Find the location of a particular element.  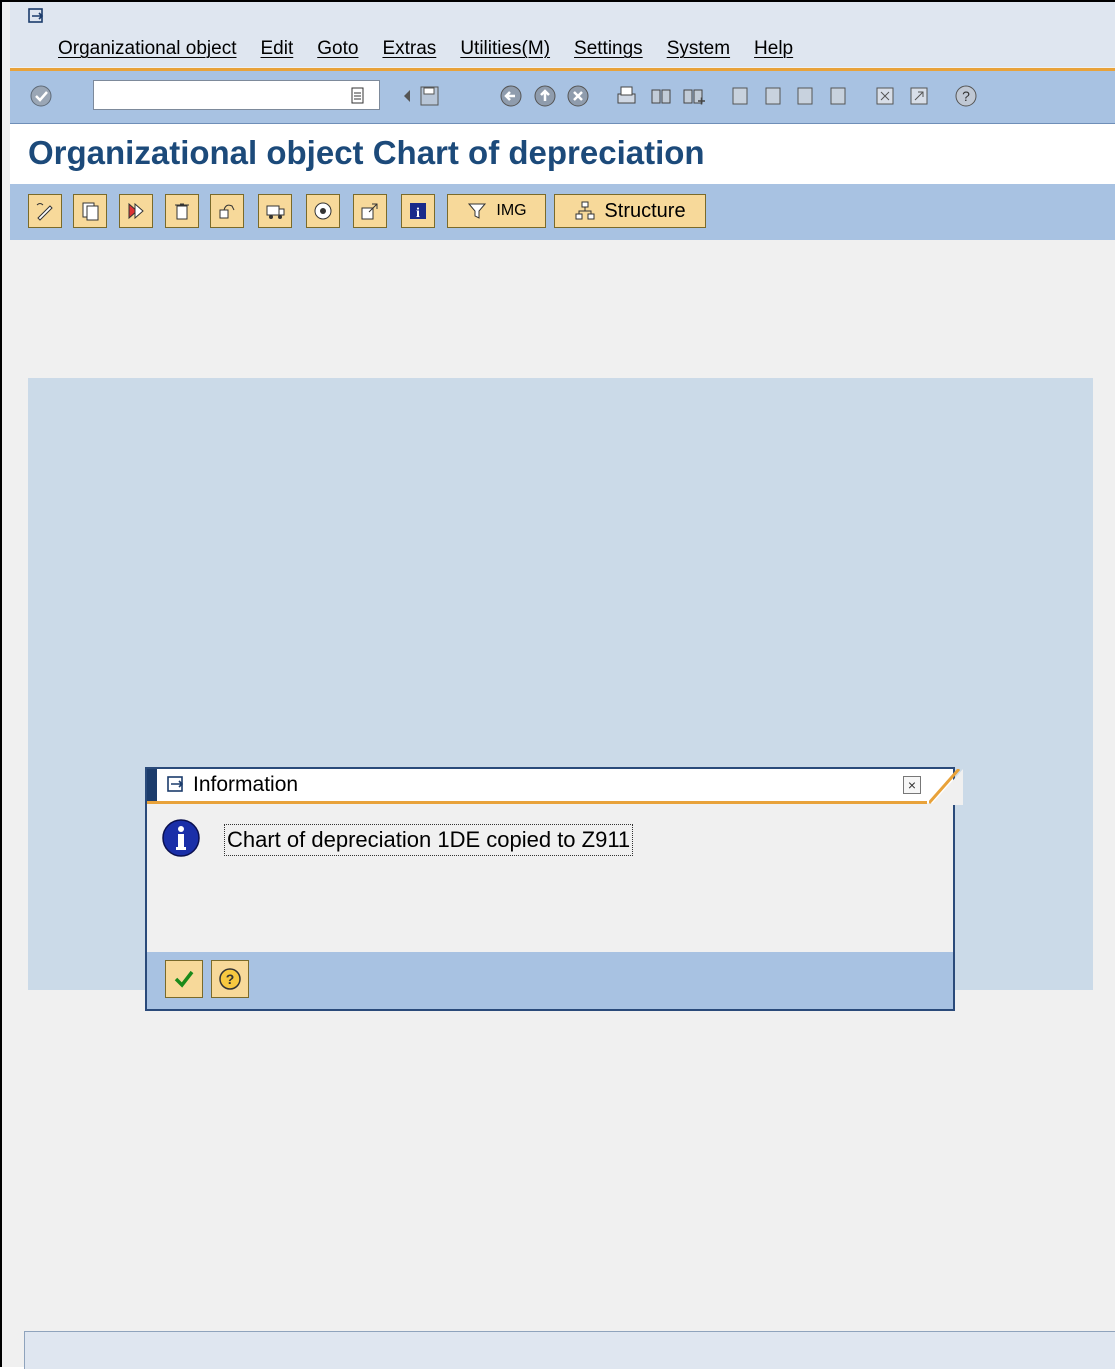

save-icon is located at coordinates (429, 96).